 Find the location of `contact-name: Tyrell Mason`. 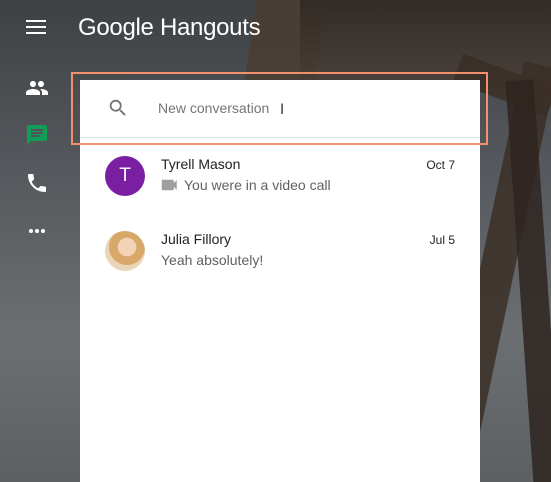

contact-name: Tyrell Mason is located at coordinates (201, 164).